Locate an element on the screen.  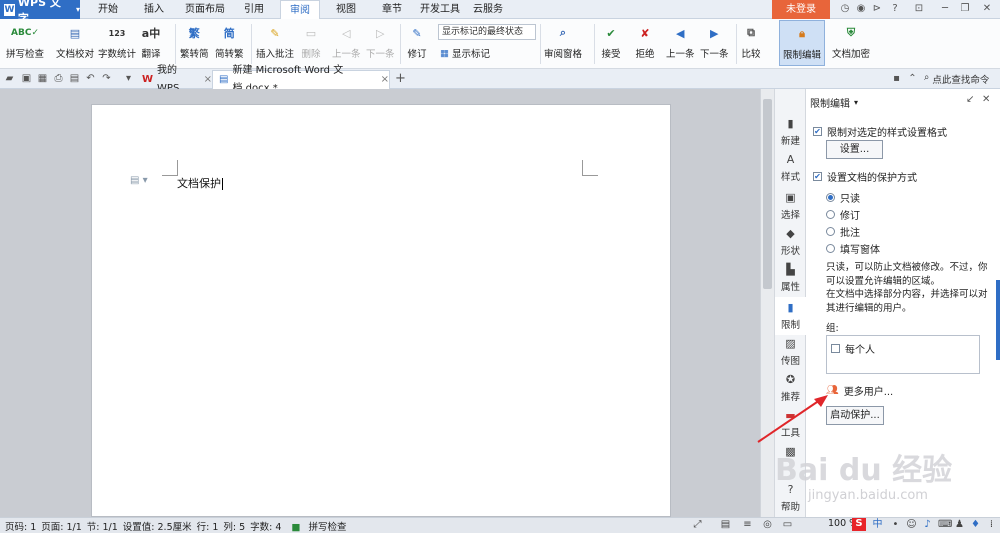
protect-mode-checkbox: ✔ is located at coordinates (817, 176).